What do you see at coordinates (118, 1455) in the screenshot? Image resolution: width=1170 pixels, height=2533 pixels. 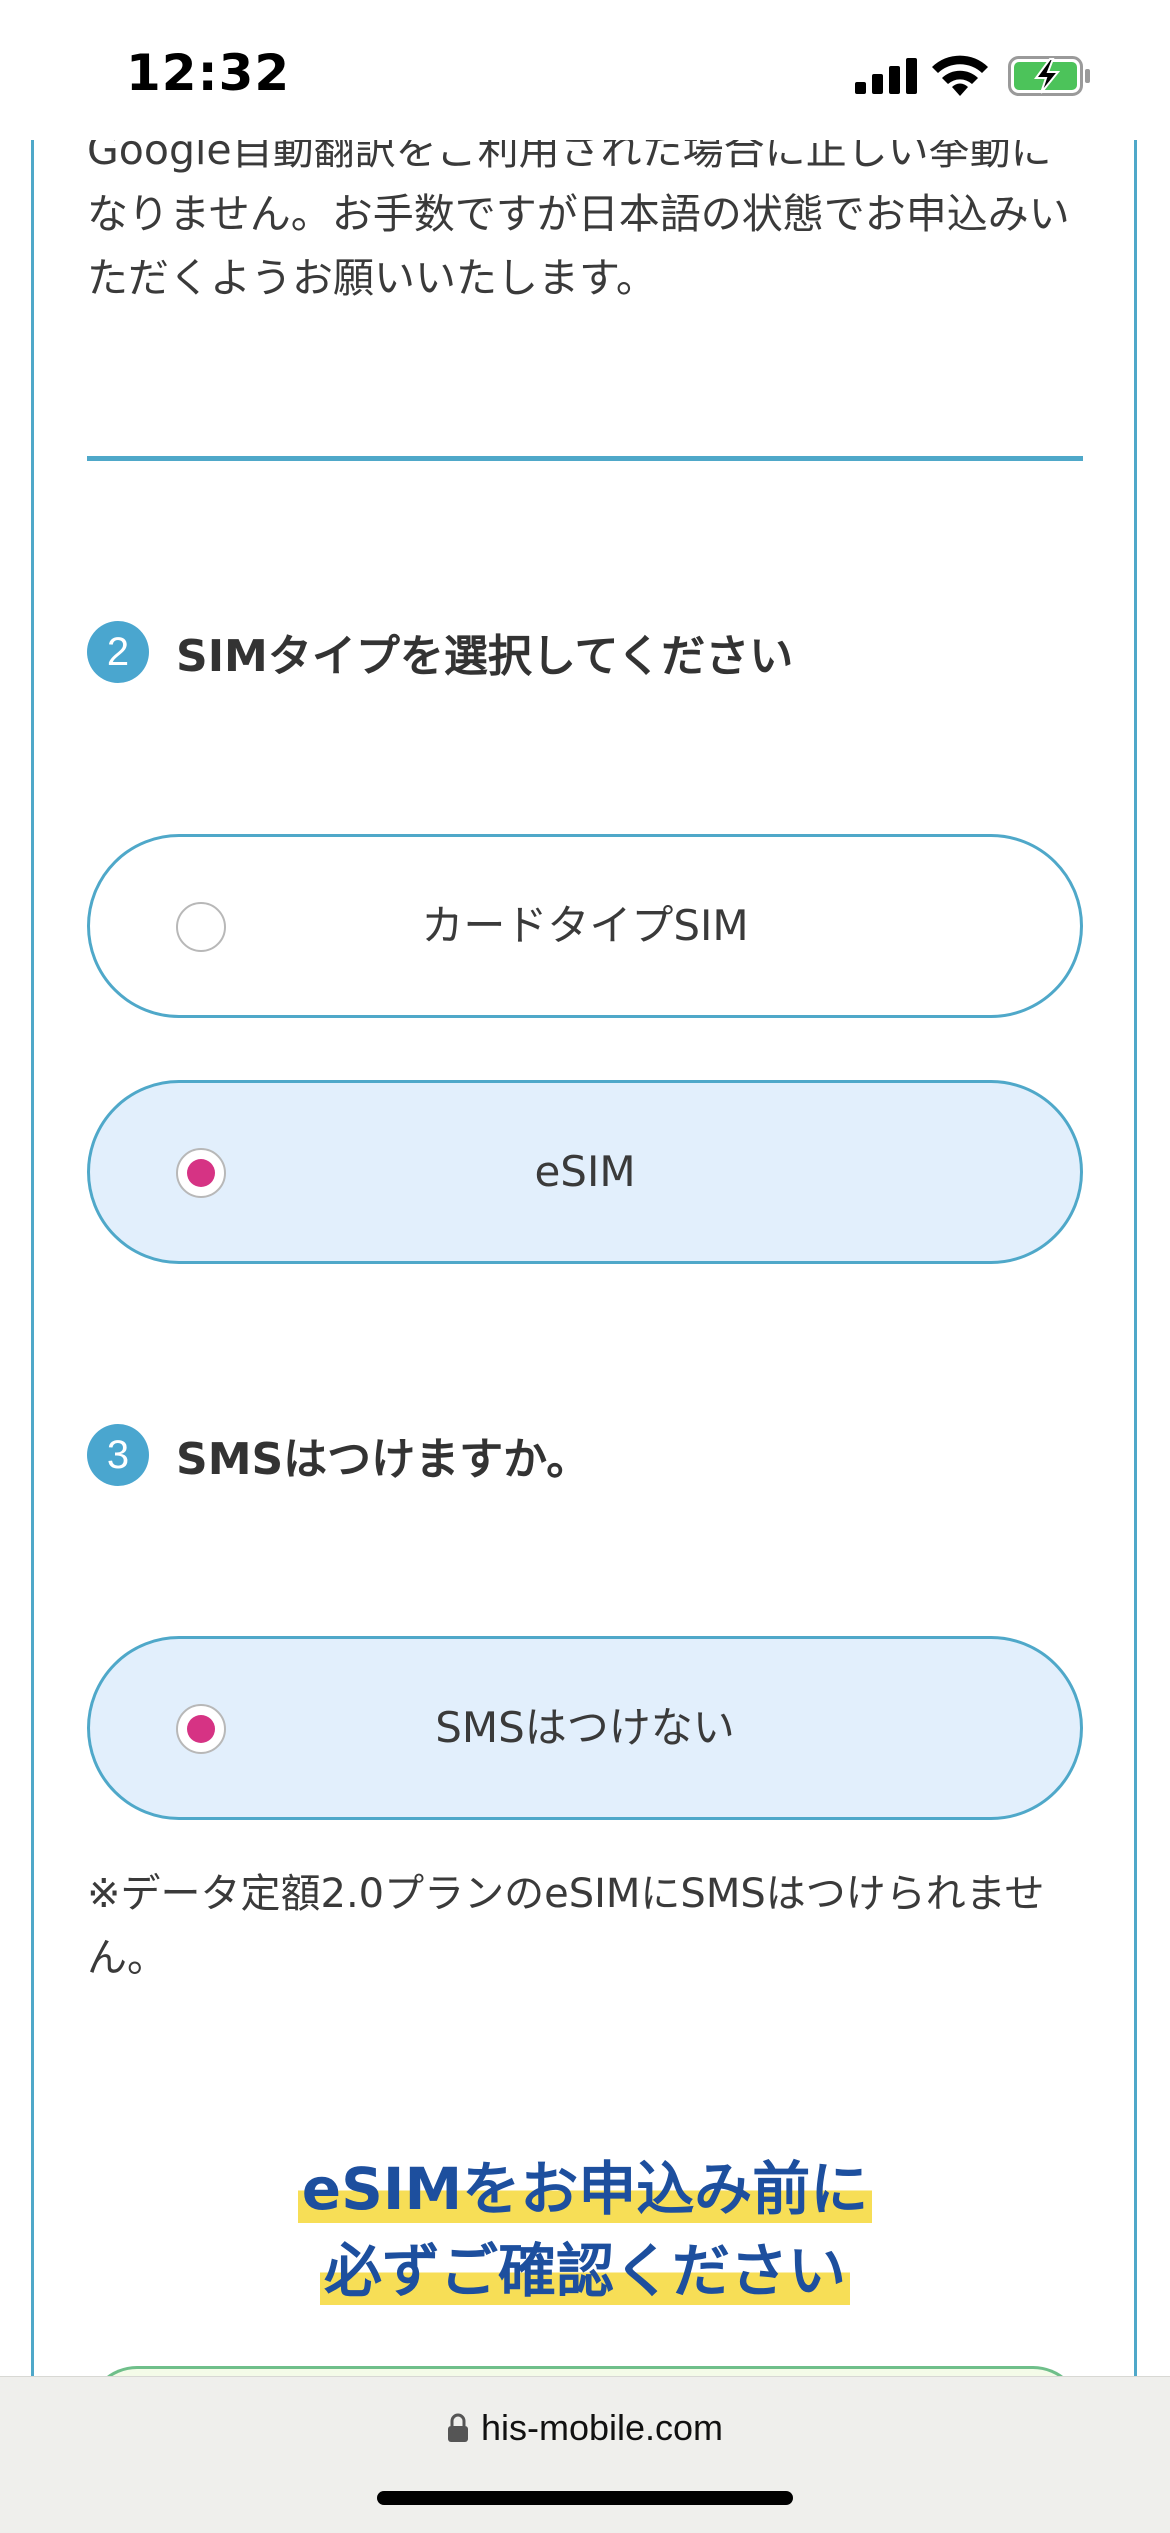 I see `step-number-badge: 3` at bounding box center [118, 1455].